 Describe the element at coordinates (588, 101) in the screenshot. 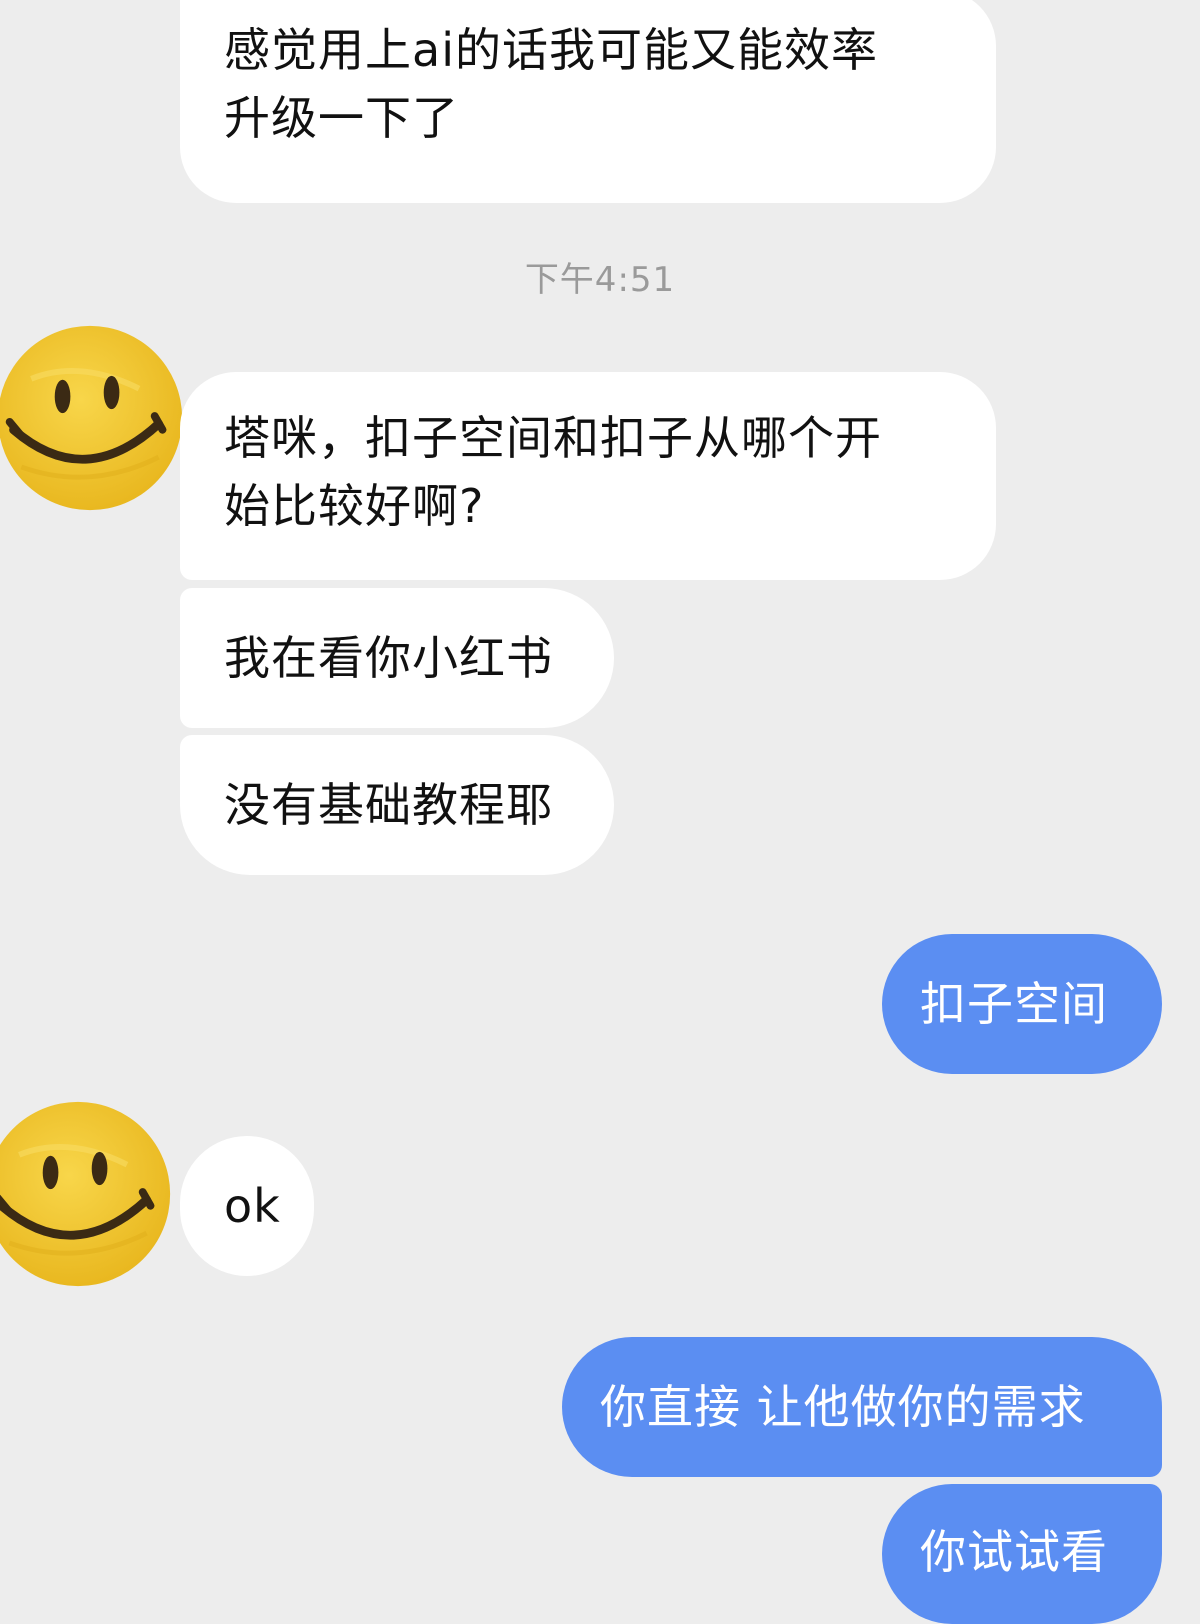

I see `message-bubble-incoming: 感觉用上ai的话我可能又能效率 升级一下了` at that location.